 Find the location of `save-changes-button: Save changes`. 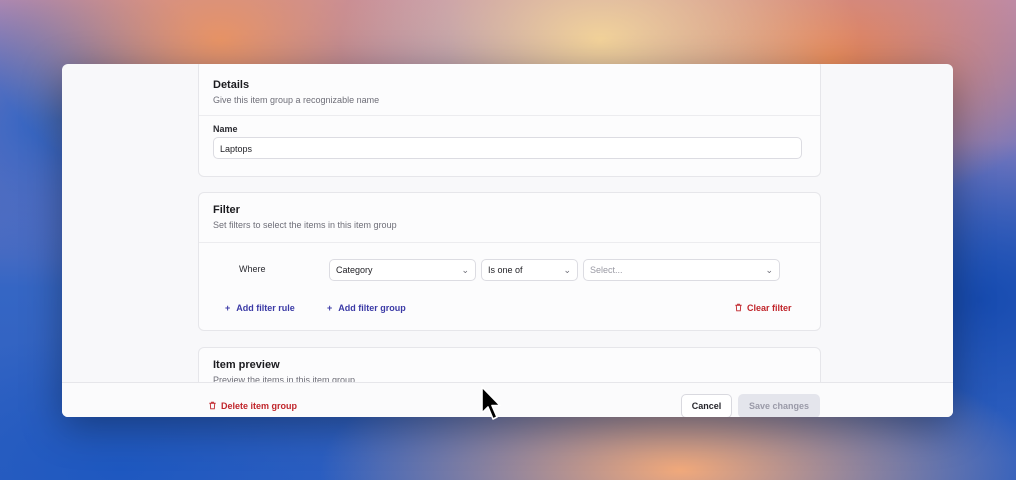

save-changes-button: Save changes is located at coordinates (779, 405).